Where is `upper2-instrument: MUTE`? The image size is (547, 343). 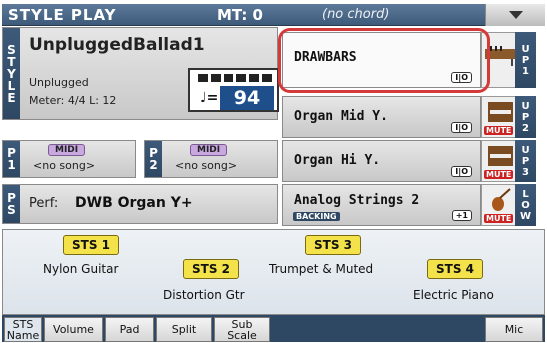 upper2-instrument: MUTE is located at coordinates (499, 117).